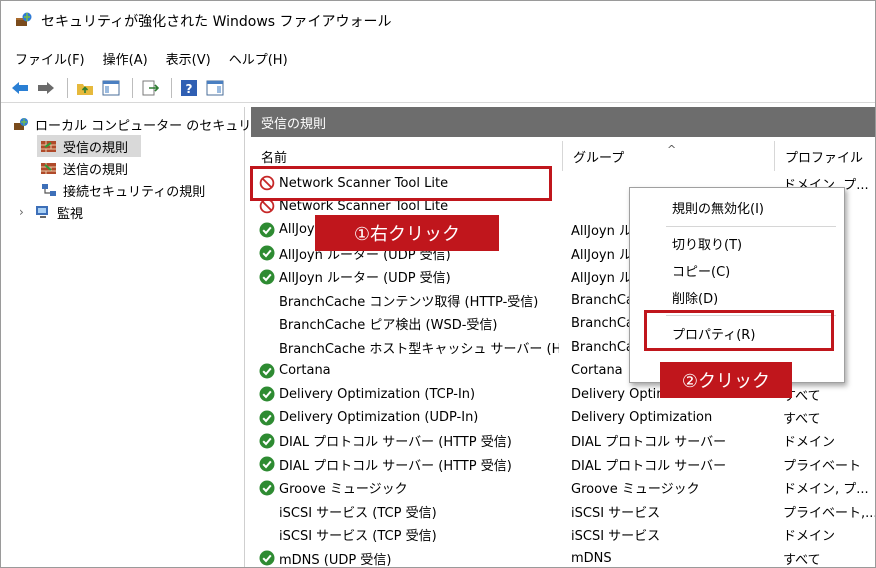  What do you see at coordinates (49, 146) in the screenshot?
I see `inbound-rules-icon` at bounding box center [49, 146].